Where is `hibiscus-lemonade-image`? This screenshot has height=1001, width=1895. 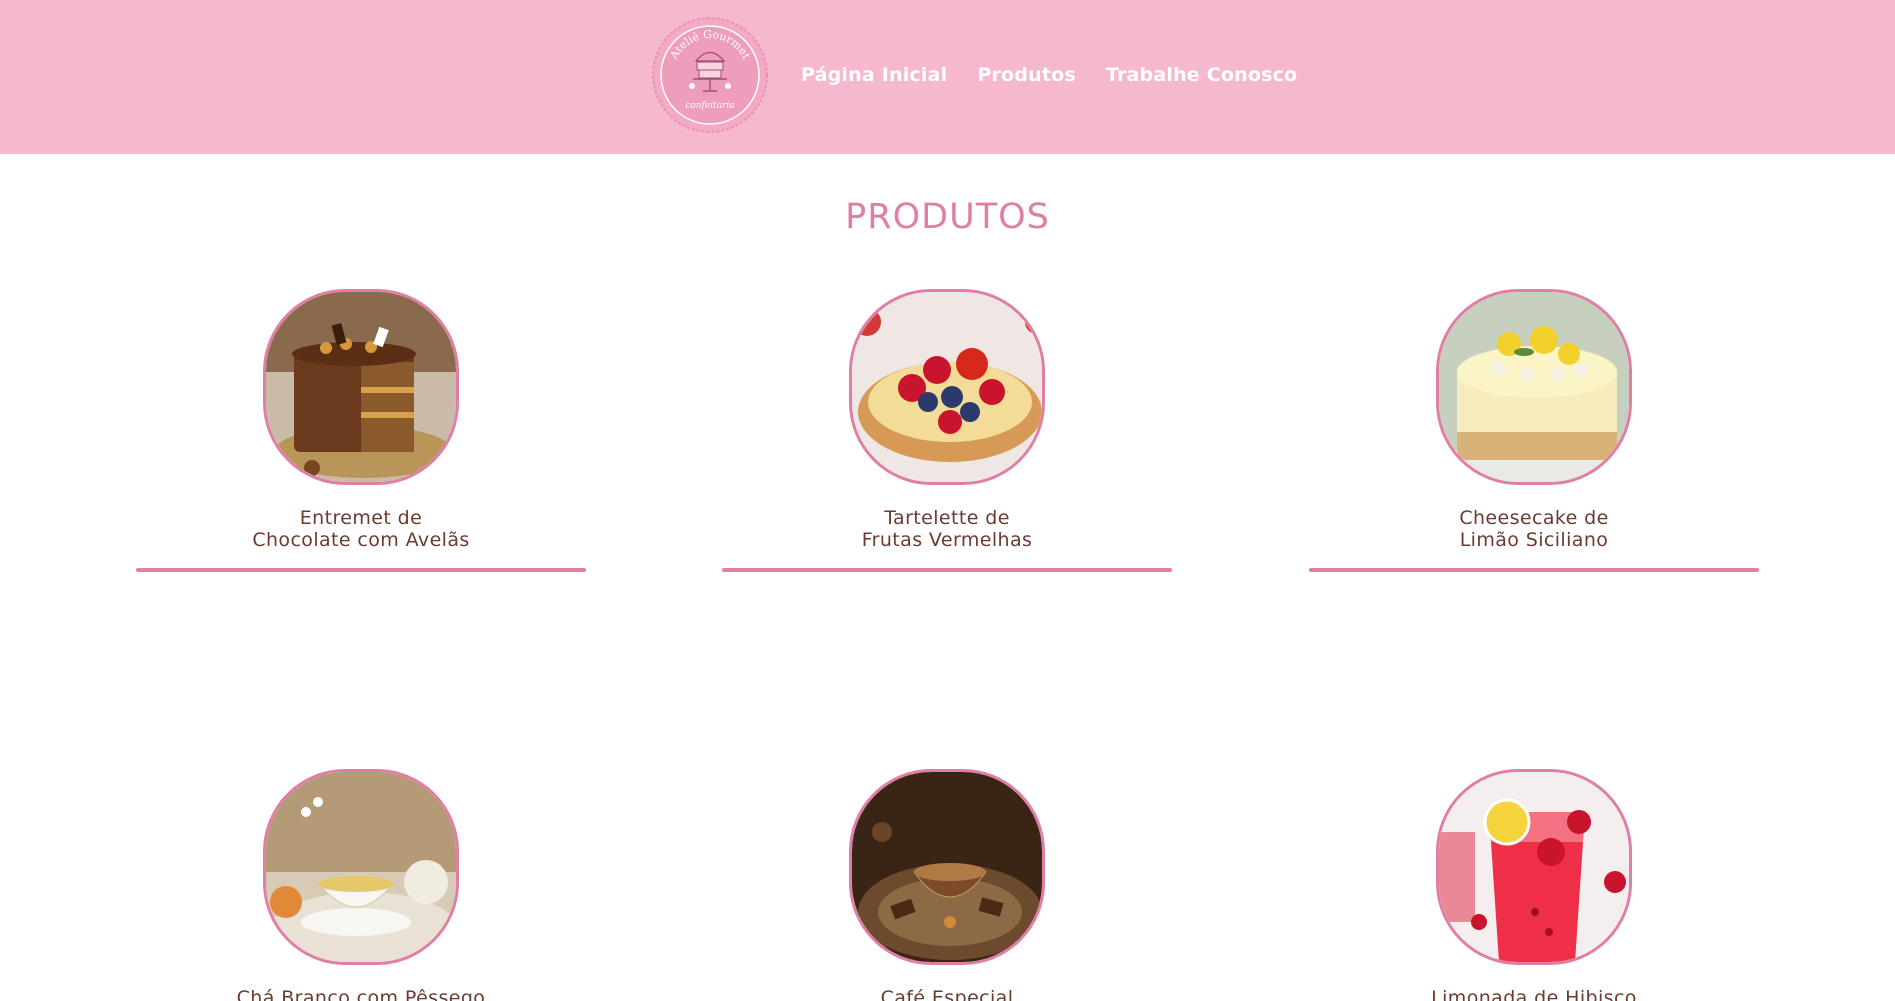 hibiscus-lemonade-image is located at coordinates (1534, 867).